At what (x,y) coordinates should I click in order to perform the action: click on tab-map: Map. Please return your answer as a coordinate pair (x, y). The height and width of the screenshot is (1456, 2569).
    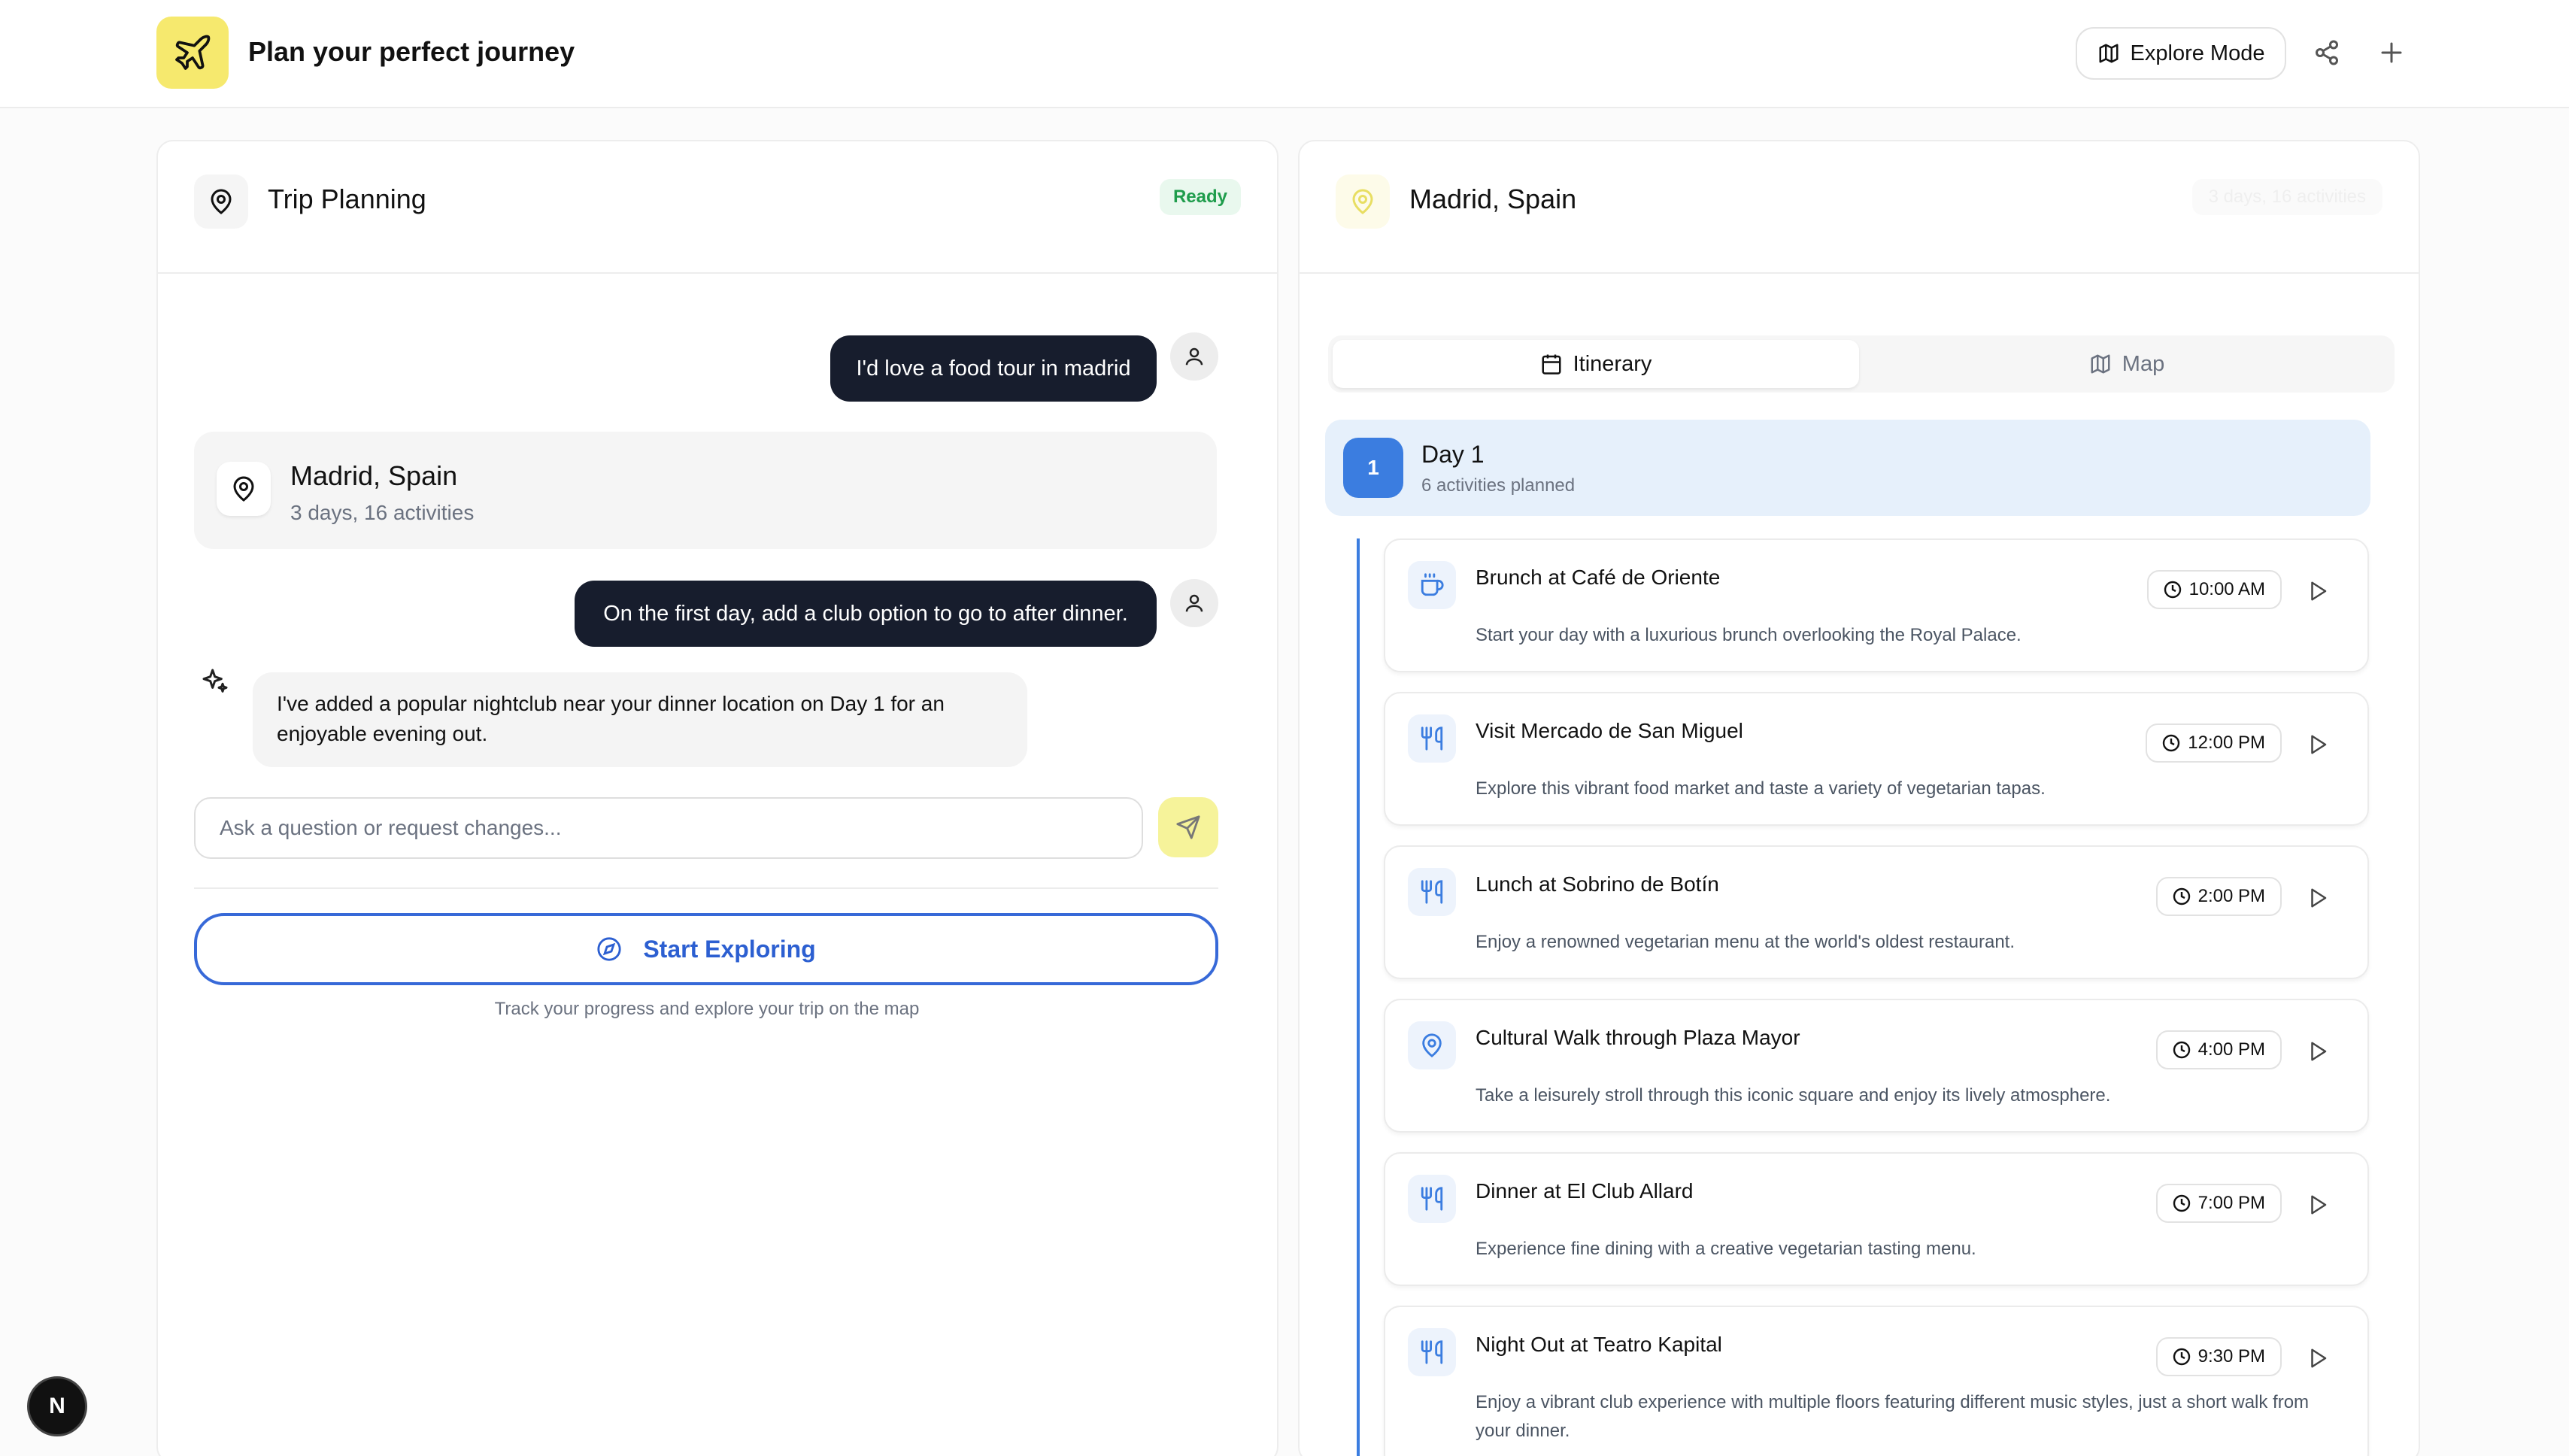
    Looking at the image, I should click on (2127, 364).